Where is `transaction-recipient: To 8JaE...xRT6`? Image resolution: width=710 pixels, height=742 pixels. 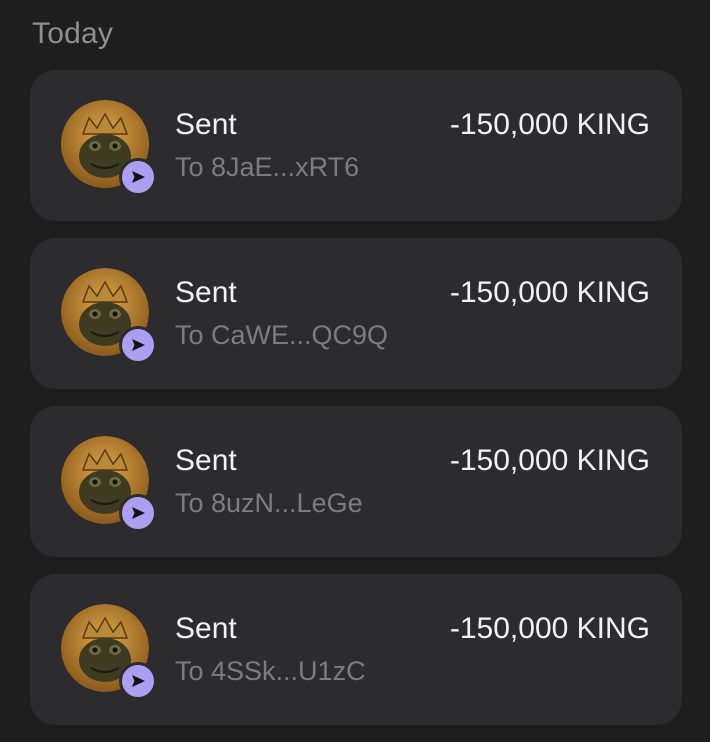
transaction-recipient: To 8JaE...xRT6 is located at coordinates (267, 167).